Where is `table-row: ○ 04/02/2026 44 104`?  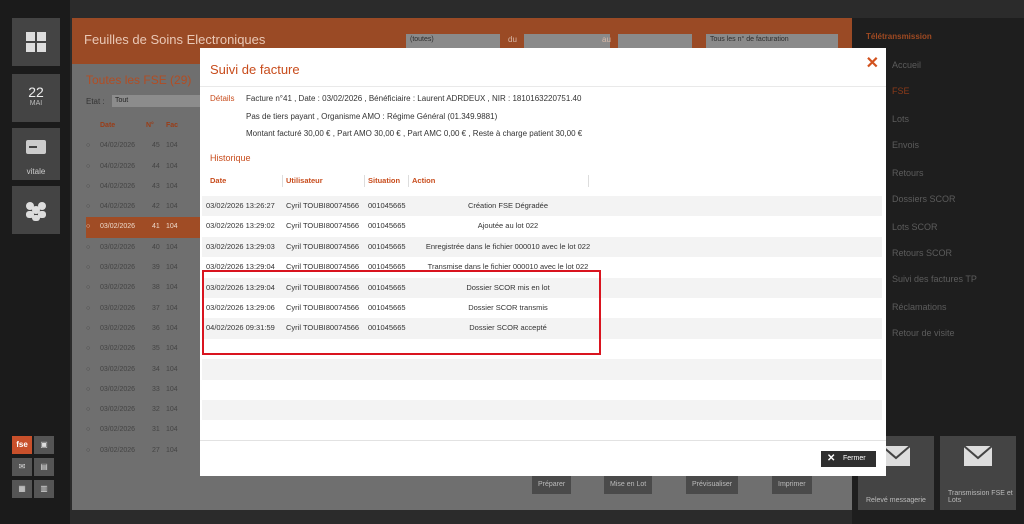 table-row: ○ 04/02/2026 44 104 is located at coordinates (144, 167).